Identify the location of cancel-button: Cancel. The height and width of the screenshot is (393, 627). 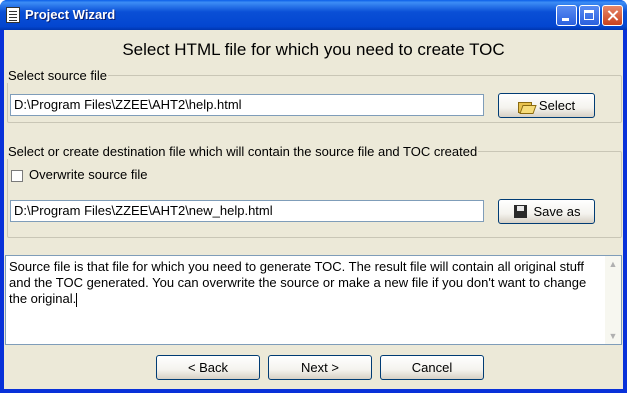
(432, 367).